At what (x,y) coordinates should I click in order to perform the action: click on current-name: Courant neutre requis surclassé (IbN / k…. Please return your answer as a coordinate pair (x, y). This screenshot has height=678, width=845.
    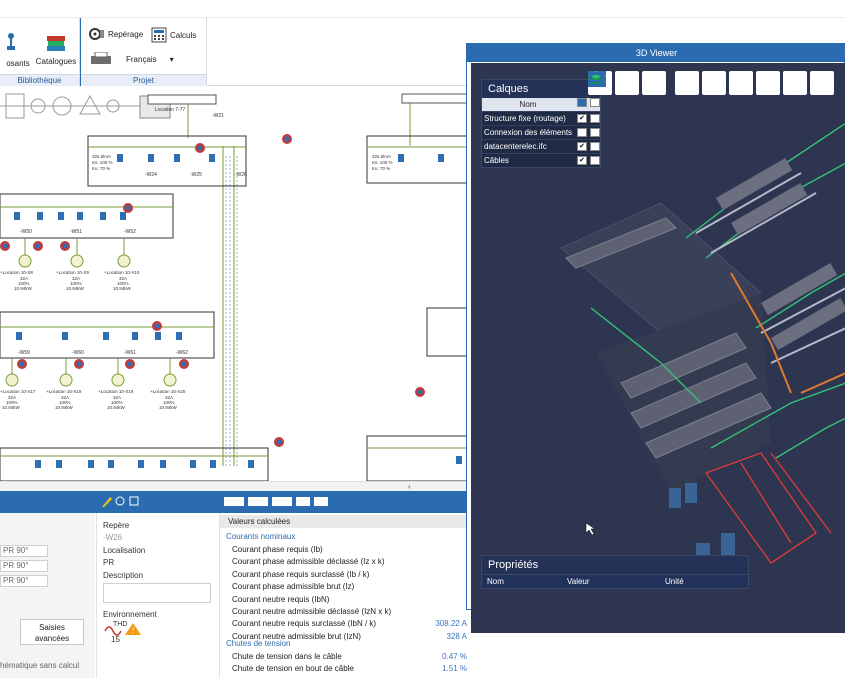
    Looking at the image, I should click on (304, 624).